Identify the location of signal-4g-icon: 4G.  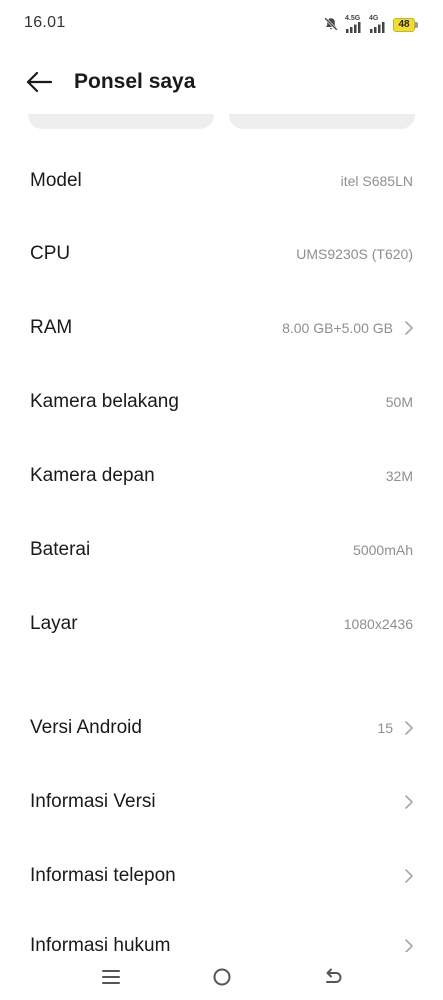
(378, 24).